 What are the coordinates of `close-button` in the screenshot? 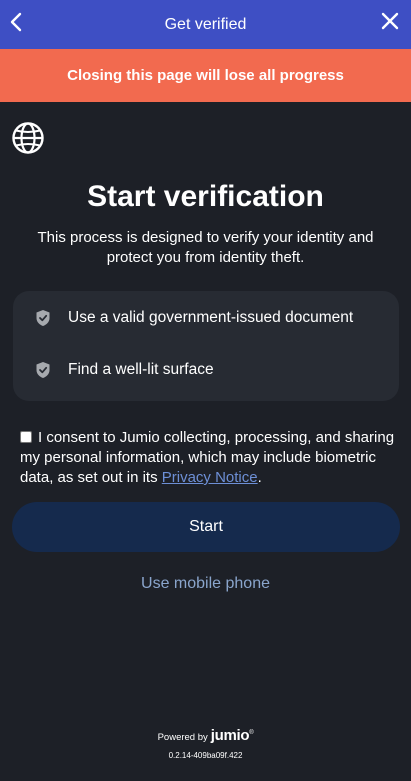 It's located at (390, 21).